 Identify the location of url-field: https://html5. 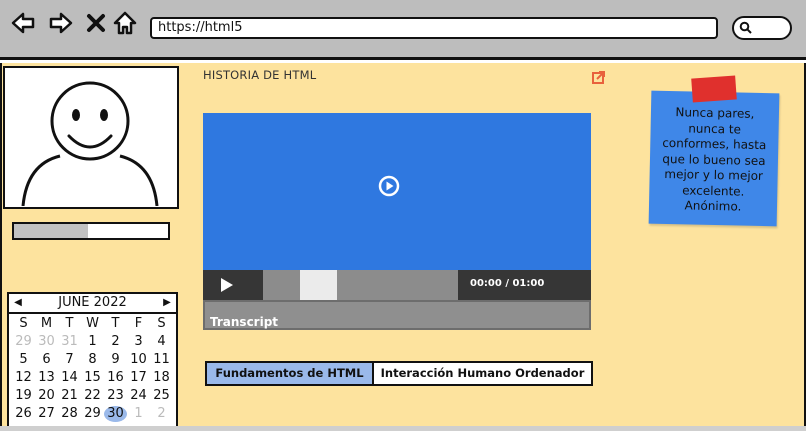
(434, 28).